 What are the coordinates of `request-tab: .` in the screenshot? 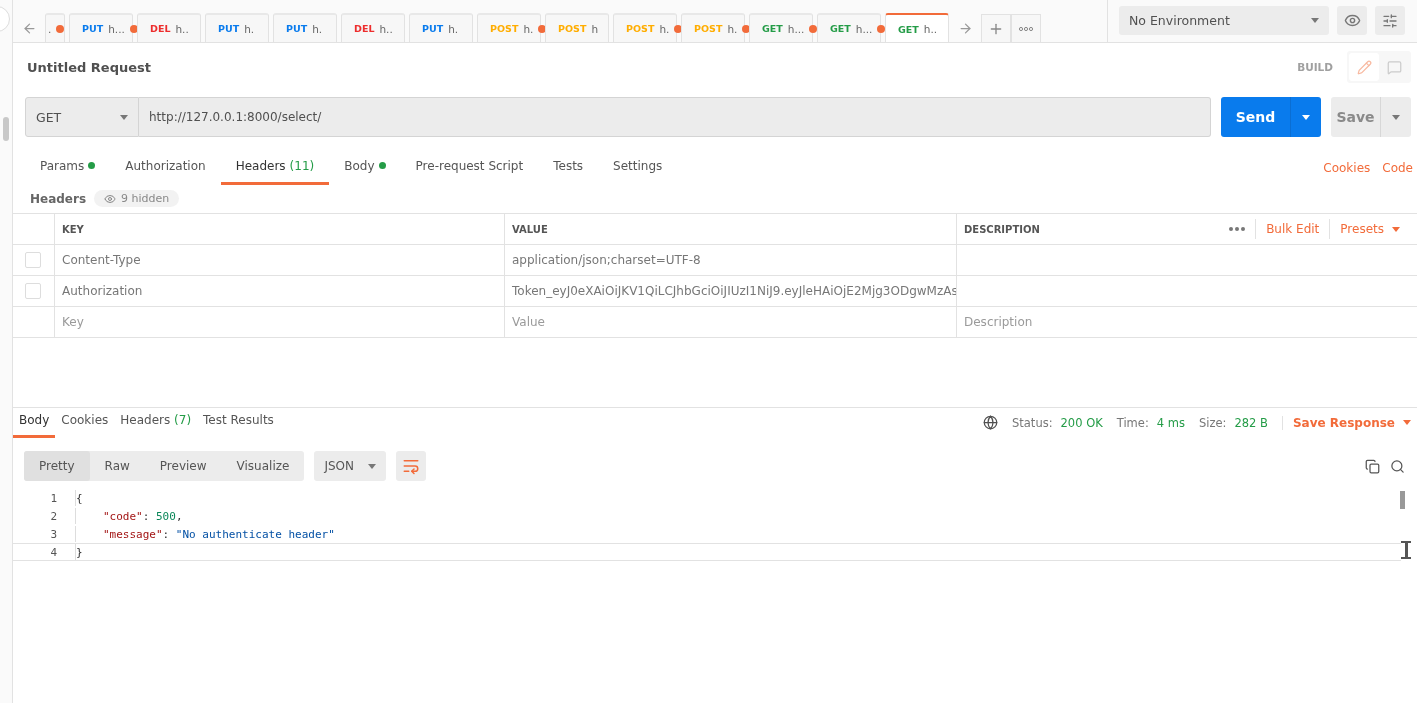 It's located at (55, 27).